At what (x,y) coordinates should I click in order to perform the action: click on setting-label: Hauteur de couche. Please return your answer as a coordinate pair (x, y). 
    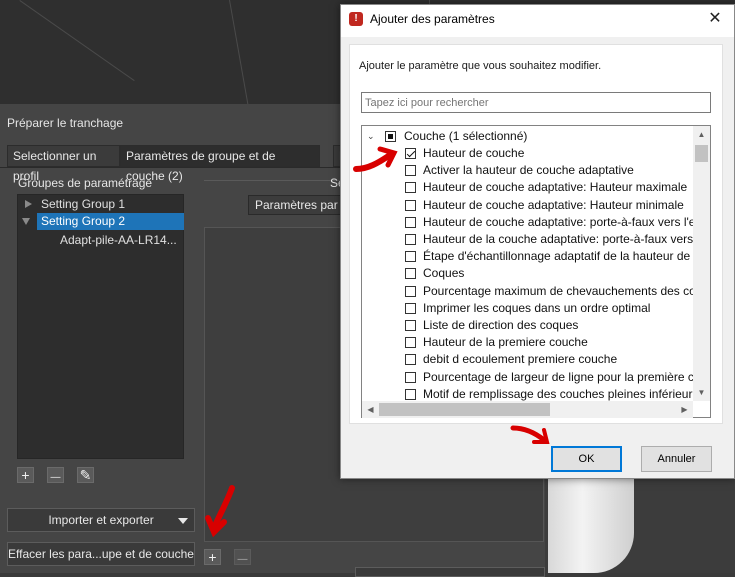
    Looking at the image, I should click on (474, 153).